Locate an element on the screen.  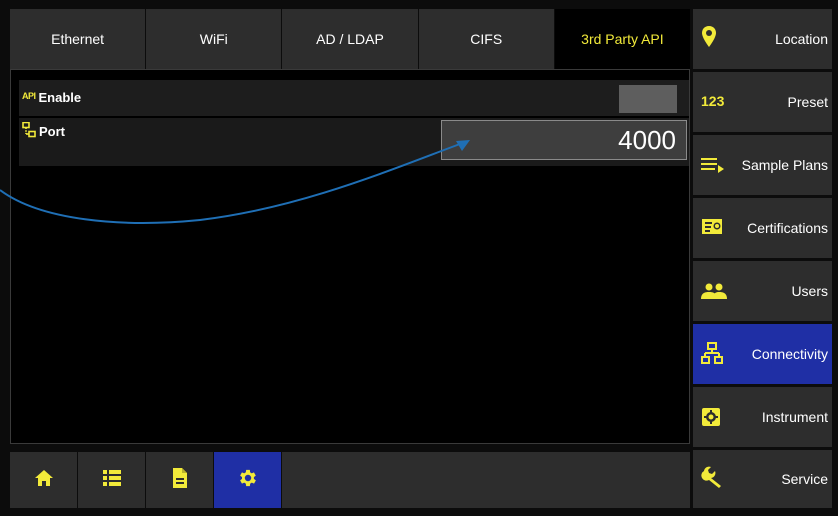
certificate-icon is located at coordinates (712, 229).